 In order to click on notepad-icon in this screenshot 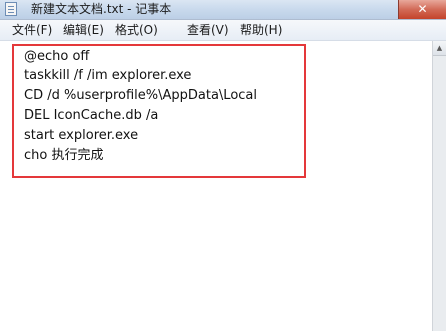, I will do `click(11, 9)`.